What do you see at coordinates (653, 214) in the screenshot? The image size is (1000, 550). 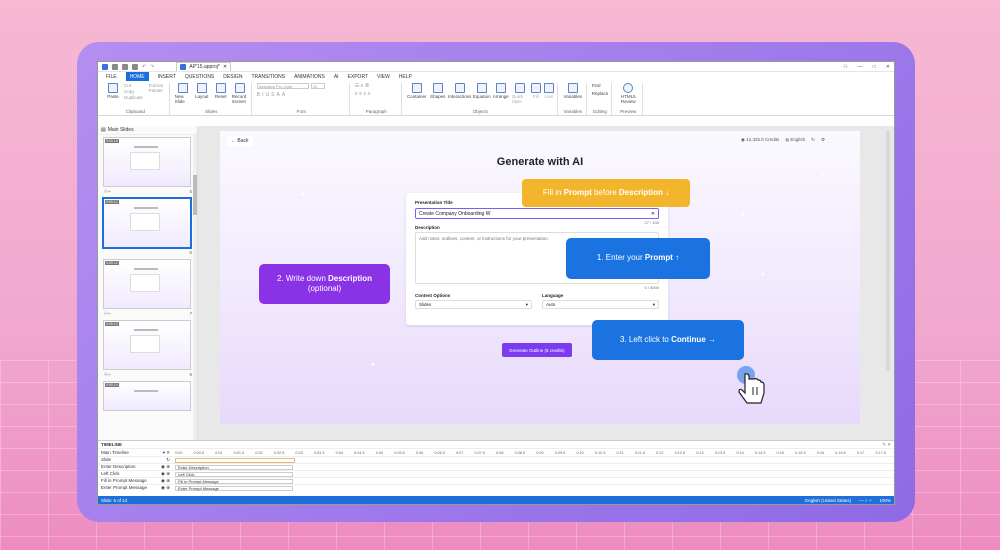 I see `clear-icon: ✕` at bounding box center [653, 214].